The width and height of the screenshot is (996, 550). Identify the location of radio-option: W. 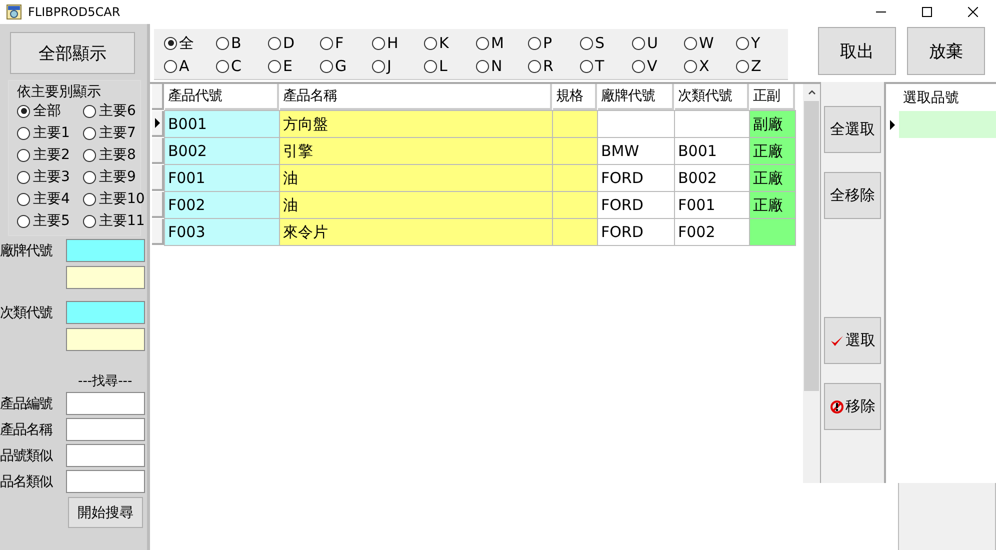
(710, 43).